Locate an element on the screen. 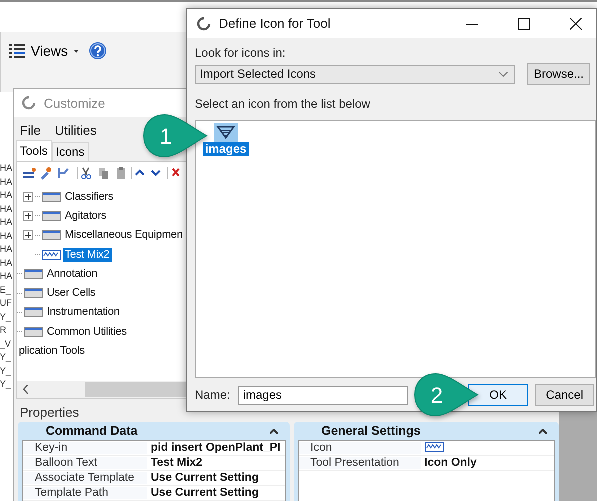 The height and width of the screenshot is (501, 597). property-name: Icon is located at coordinates (359, 448).